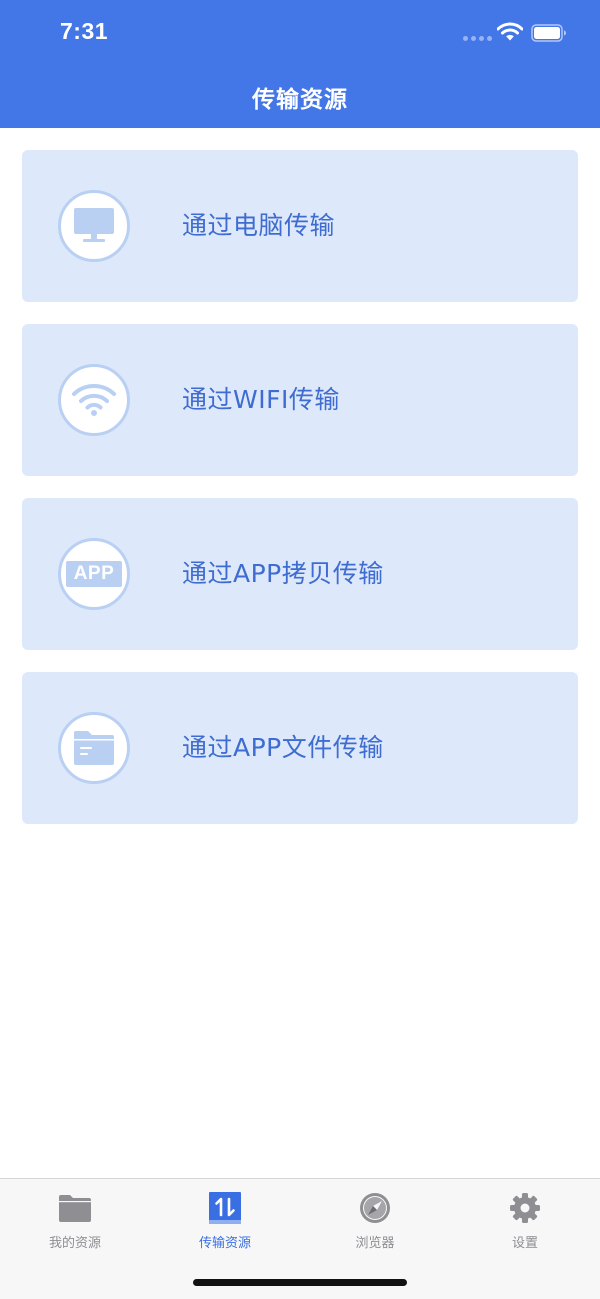  I want to click on status-bar: 7:31, so click(300, 33).